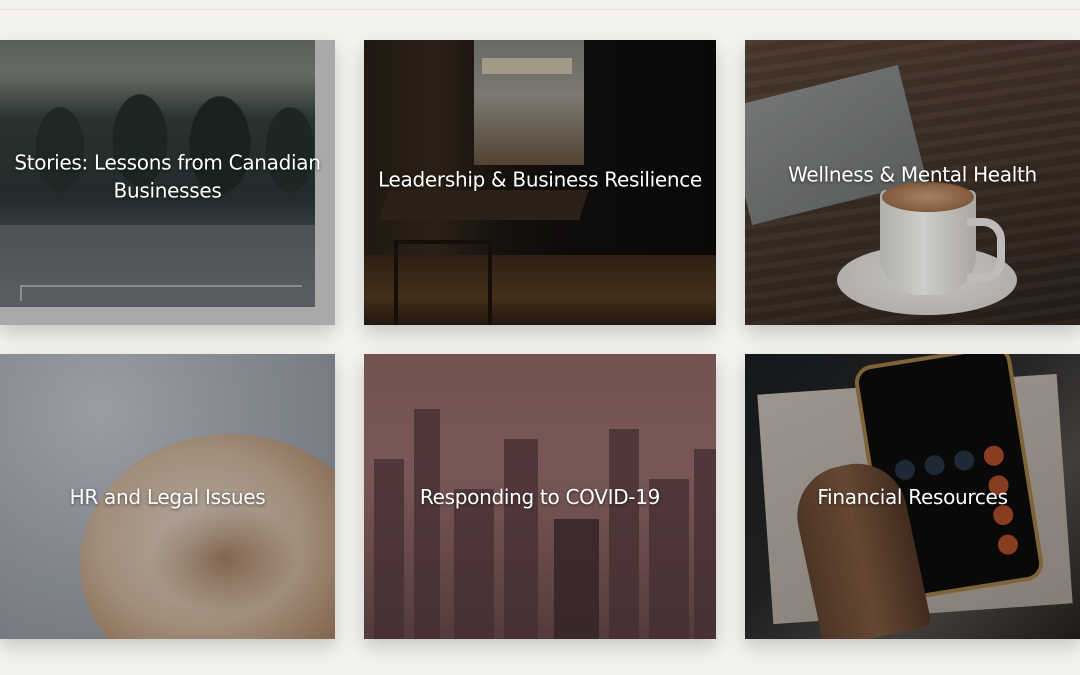 Image resolution: width=1080 pixels, height=675 pixels. I want to click on tile-leadership-business-resilience: Leadership & Business Resilience, so click(540, 182).